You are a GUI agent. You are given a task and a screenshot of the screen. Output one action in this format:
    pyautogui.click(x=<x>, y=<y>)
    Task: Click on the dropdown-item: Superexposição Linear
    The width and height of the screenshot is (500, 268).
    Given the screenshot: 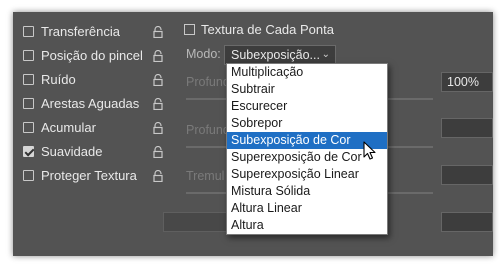 What is the action you would take?
    pyautogui.click(x=307, y=174)
    